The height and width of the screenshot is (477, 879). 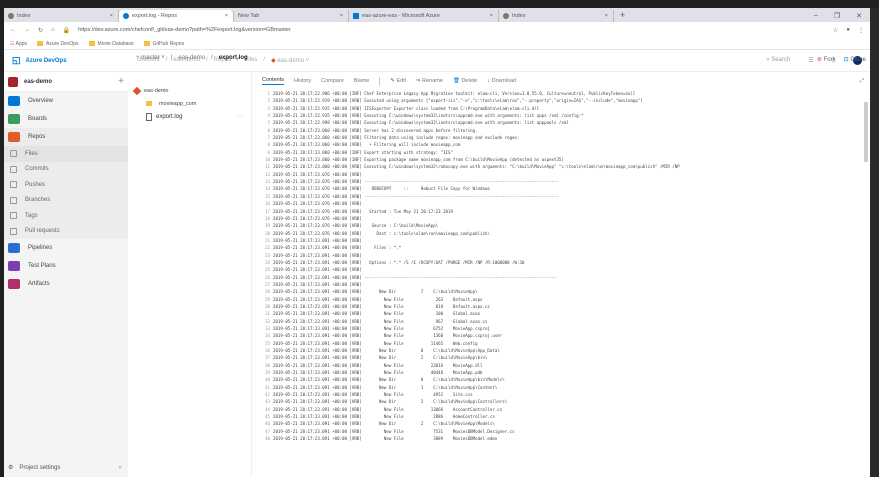 What do you see at coordinates (778, 60) in the screenshot?
I see `search-box: ⌕ Search` at bounding box center [778, 60].